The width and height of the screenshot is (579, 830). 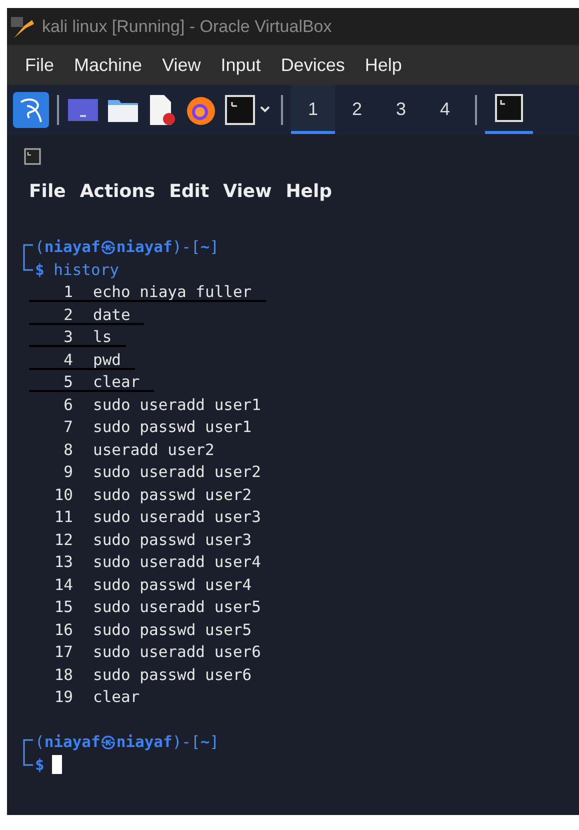 What do you see at coordinates (111, 315) in the screenshot?
I see `history-command: date` at bounding box center [111, 315].